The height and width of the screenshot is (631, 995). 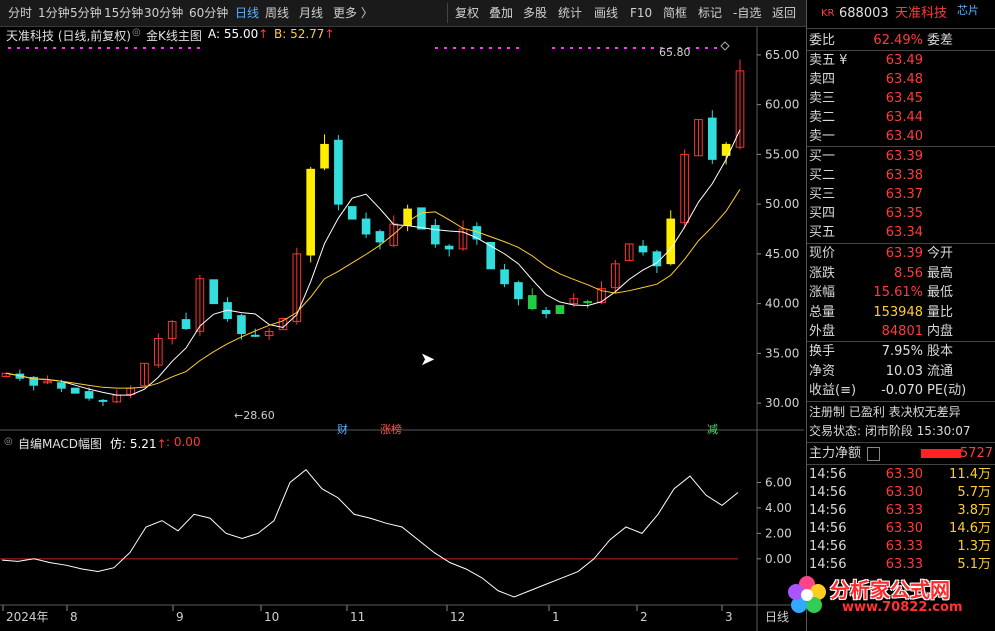 What do you see at coordinates (782, 304) in the screenshot?
I see `y-tick-label: 40.00` at bounding box center [782, 304].